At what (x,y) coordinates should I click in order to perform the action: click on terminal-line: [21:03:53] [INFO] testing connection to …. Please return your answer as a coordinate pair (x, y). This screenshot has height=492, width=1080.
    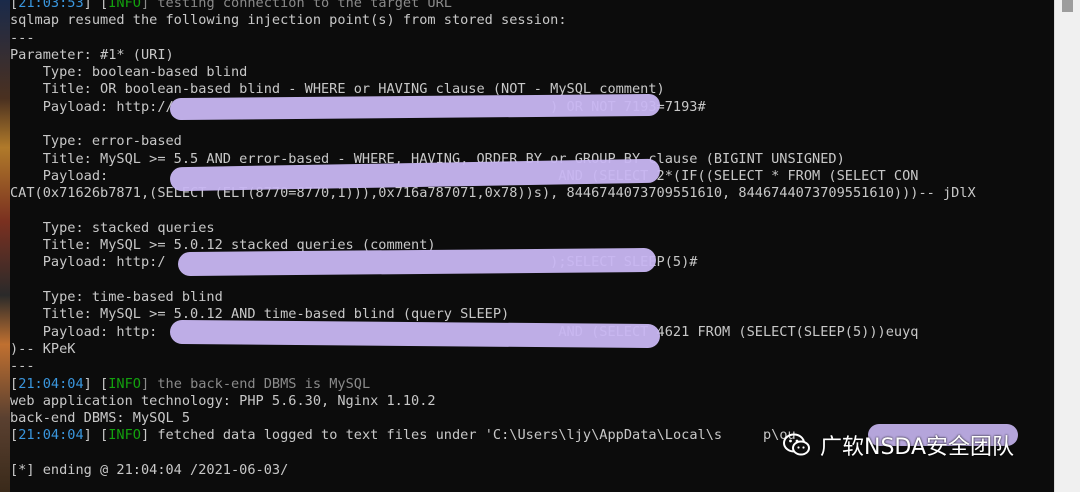
    Looking at the image, I should click on (532, 6).